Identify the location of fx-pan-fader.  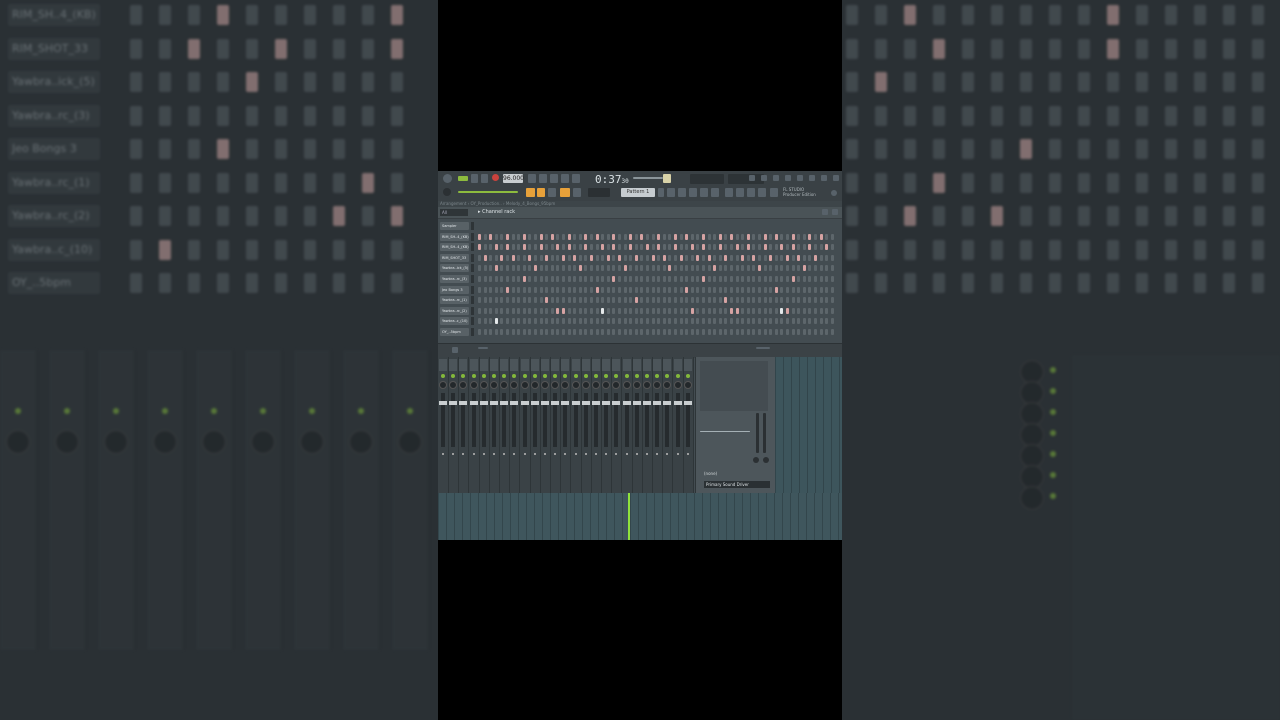
(764, 433).